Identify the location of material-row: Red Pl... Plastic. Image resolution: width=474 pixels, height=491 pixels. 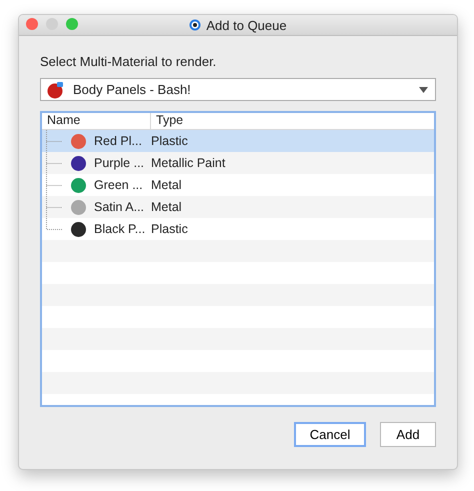
(238, 141).